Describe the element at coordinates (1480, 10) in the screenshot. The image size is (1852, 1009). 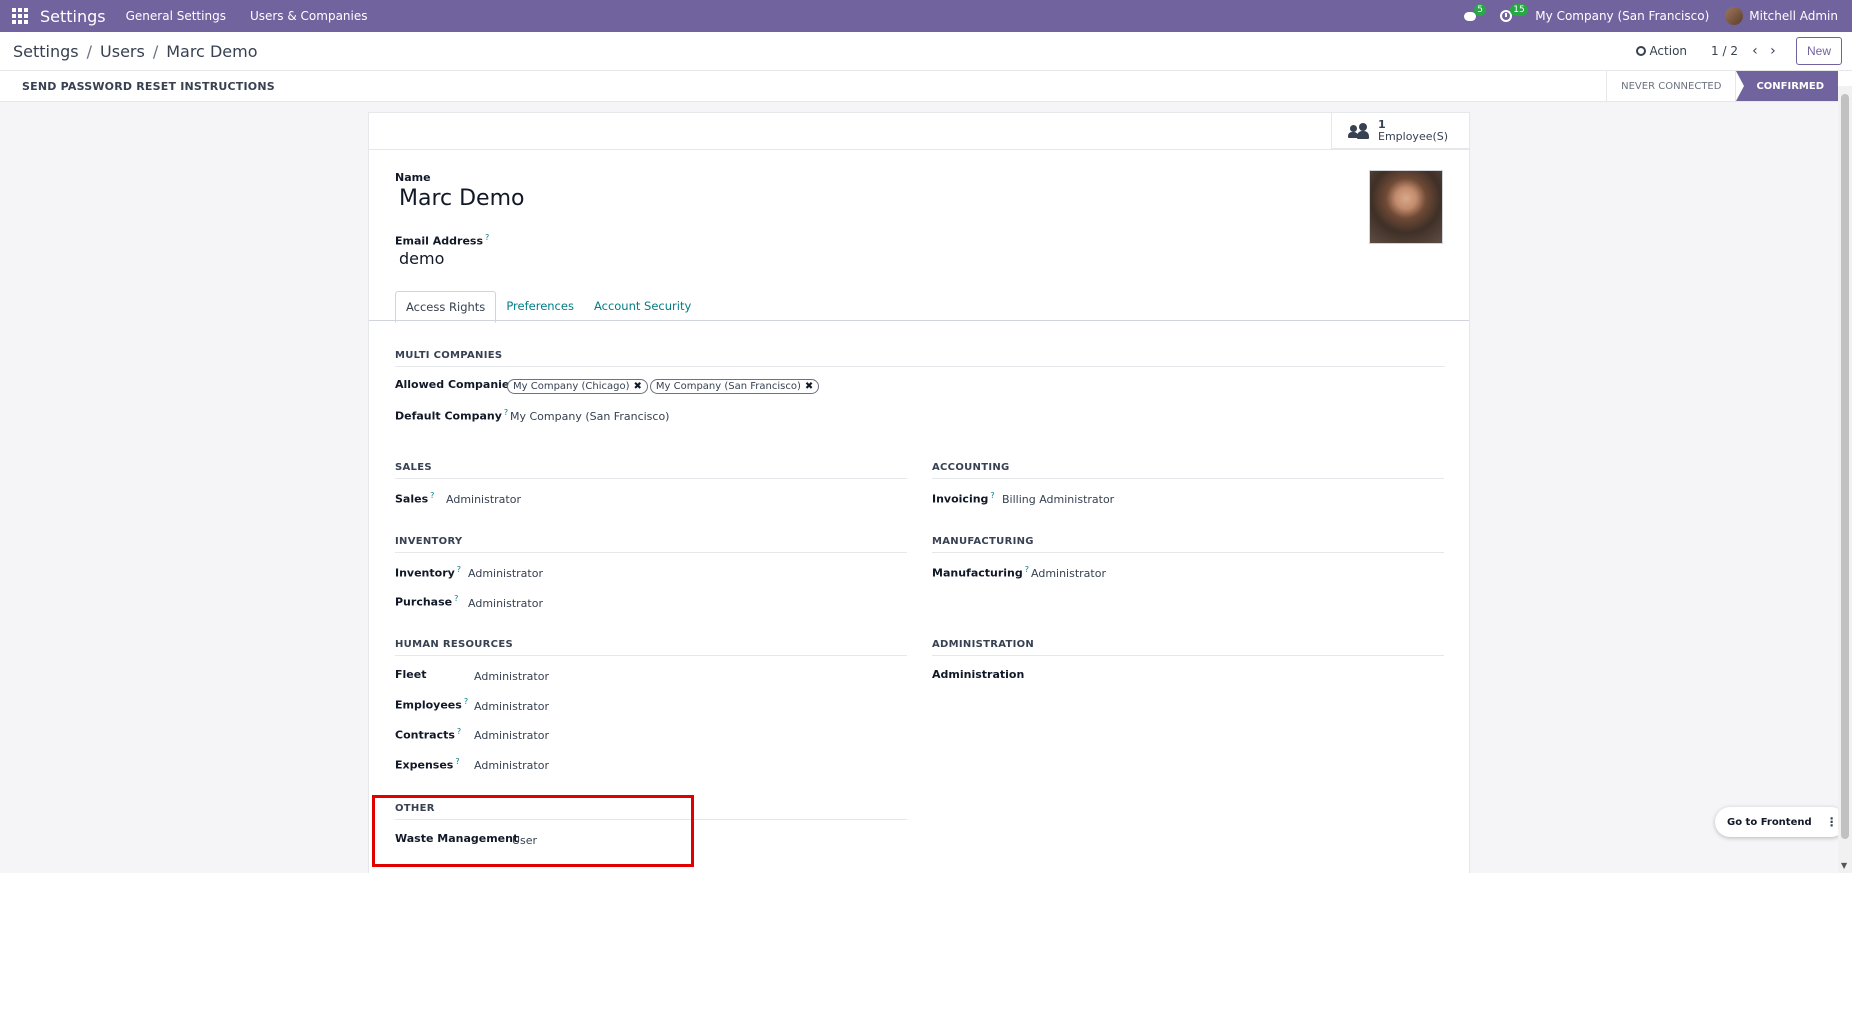
I see `messages-count-badge: 5` at that location.